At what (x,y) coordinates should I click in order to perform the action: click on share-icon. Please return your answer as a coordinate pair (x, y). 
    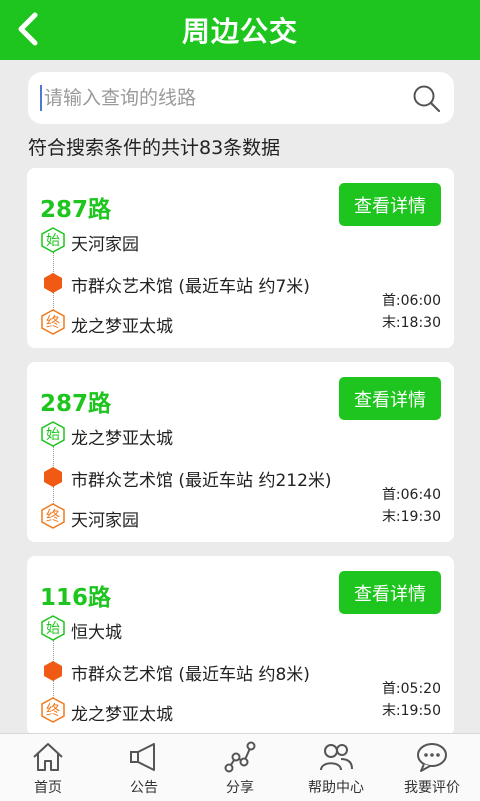
    Looking at the image, I should click on (240, 757).